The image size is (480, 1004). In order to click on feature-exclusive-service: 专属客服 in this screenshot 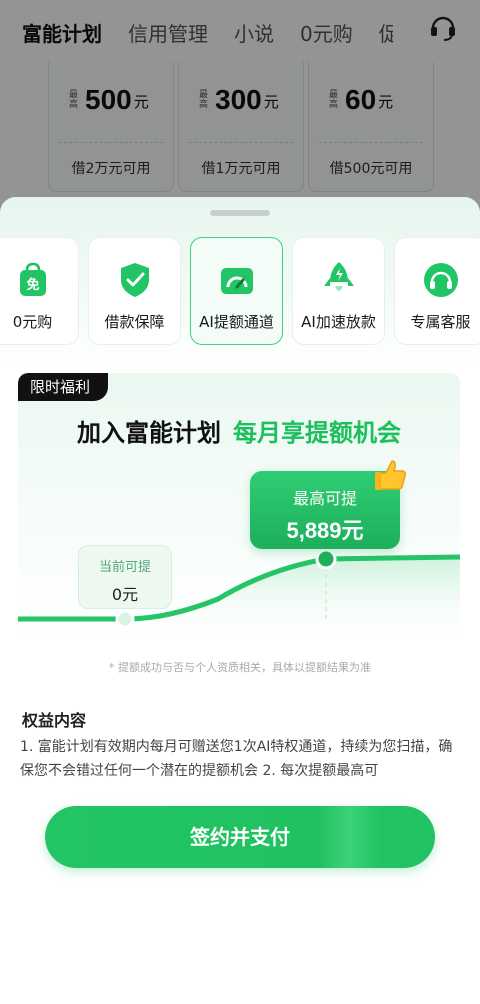, I will do `click(437, 291)`.